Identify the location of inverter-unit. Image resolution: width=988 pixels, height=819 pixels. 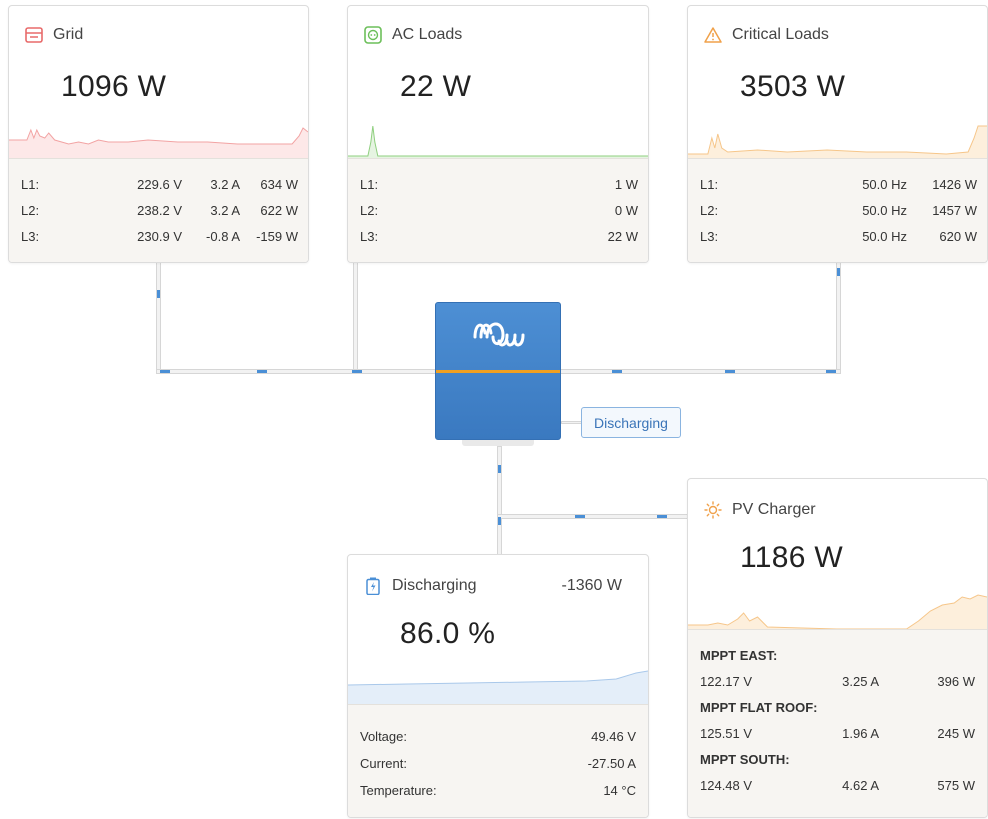
(498, 371).